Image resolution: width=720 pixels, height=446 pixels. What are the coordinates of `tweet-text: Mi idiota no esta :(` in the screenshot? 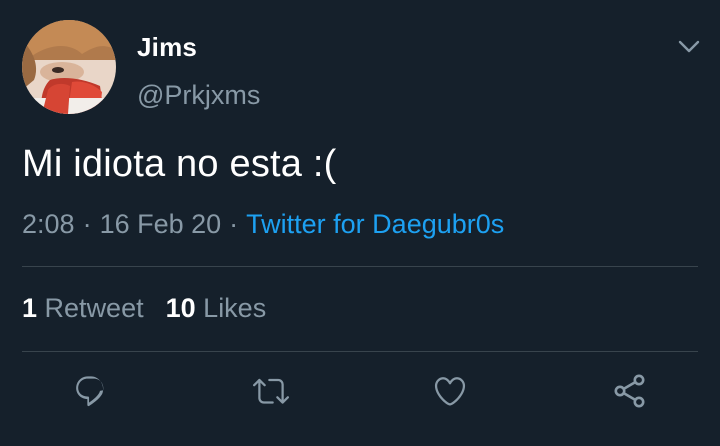 It's located at (179, 164).